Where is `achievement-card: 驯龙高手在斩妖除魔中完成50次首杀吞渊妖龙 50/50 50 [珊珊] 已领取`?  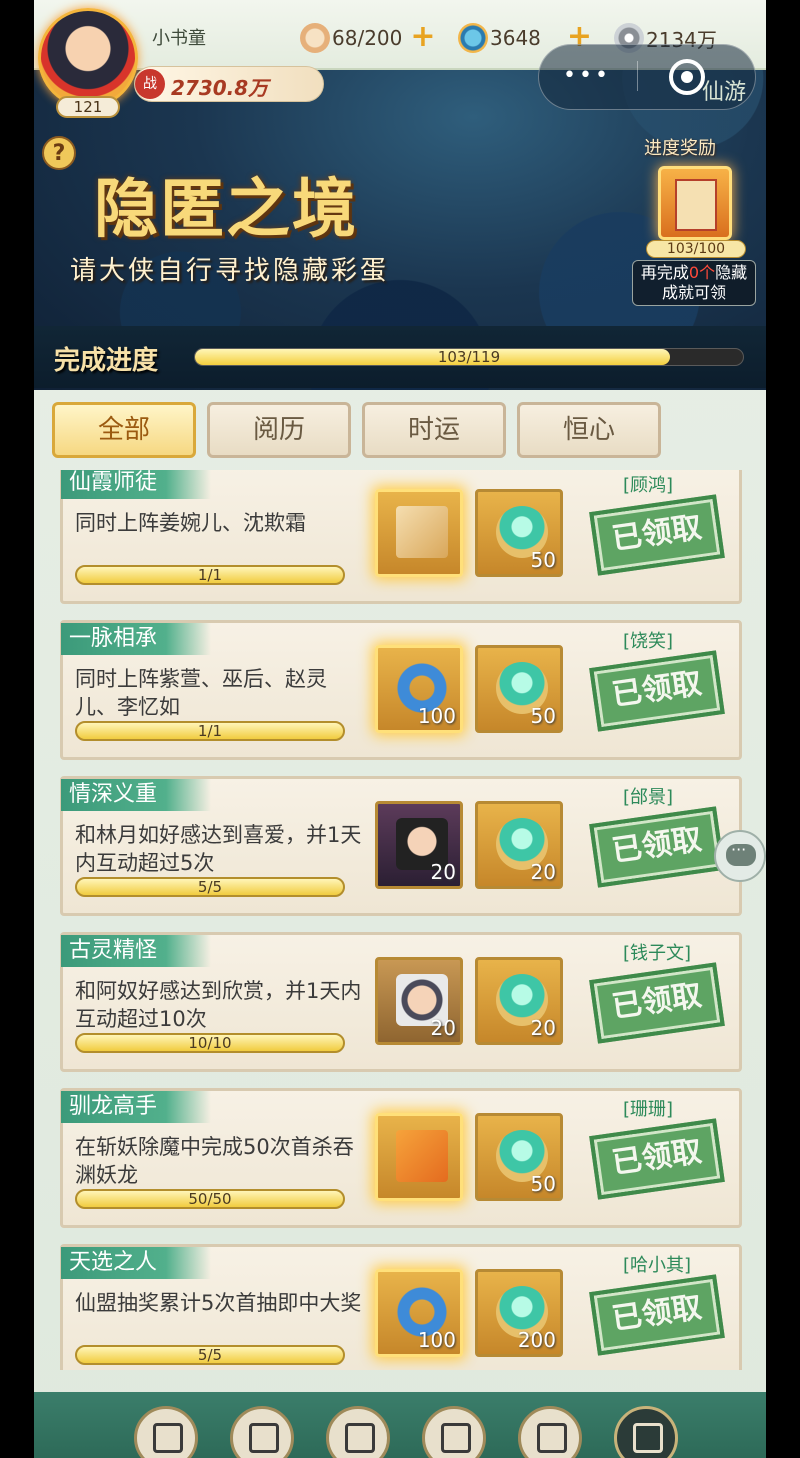 achievement-card: 驯龙高手在斩妖除魔中完成50次首杀吞渊妖龙 50/50 50 [珊珊] 已领取 is located at coordinates (401, 1158).